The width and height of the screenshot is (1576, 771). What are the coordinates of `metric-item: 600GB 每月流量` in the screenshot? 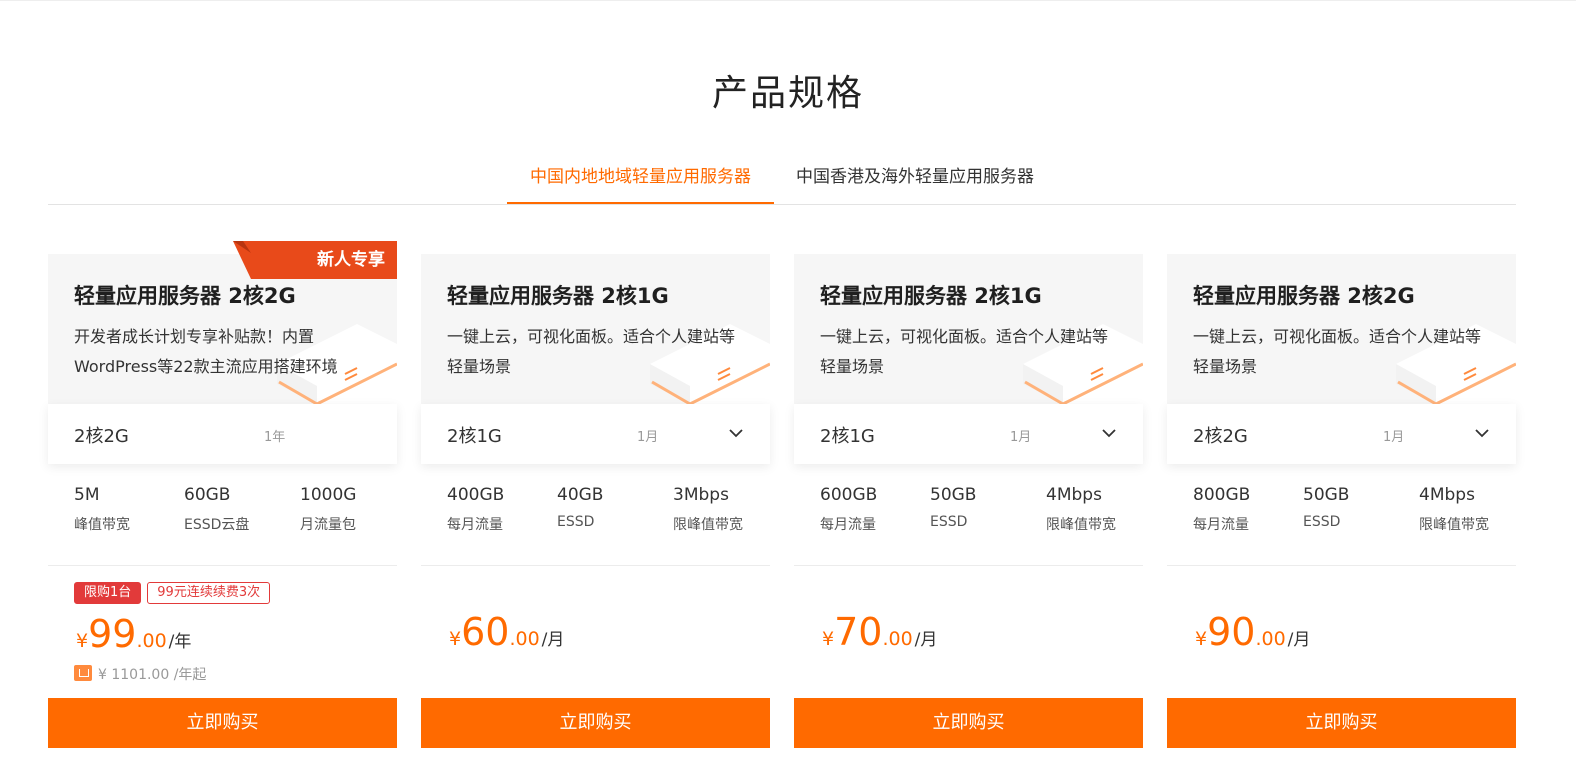 It's located at (848, 508).